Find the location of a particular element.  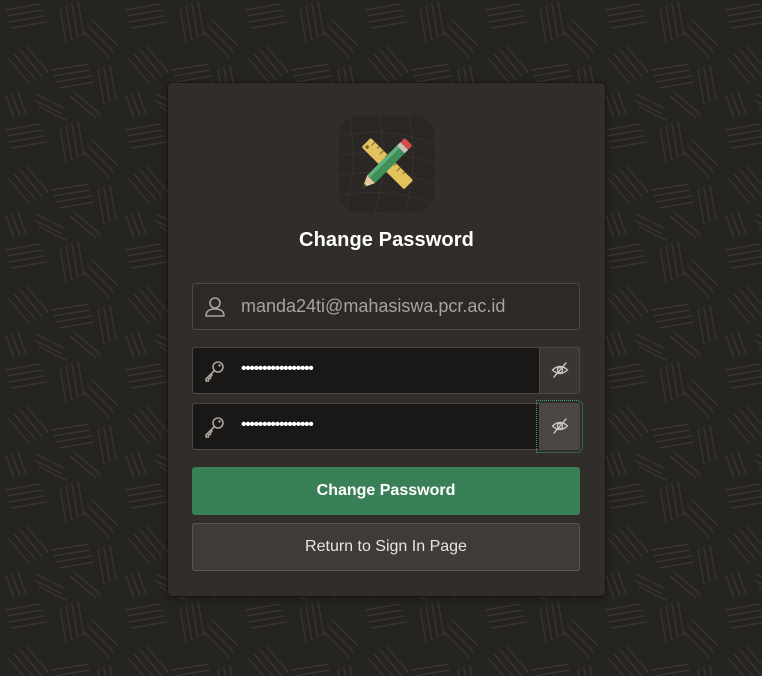

user-icon is located at coordinates (215, 307).